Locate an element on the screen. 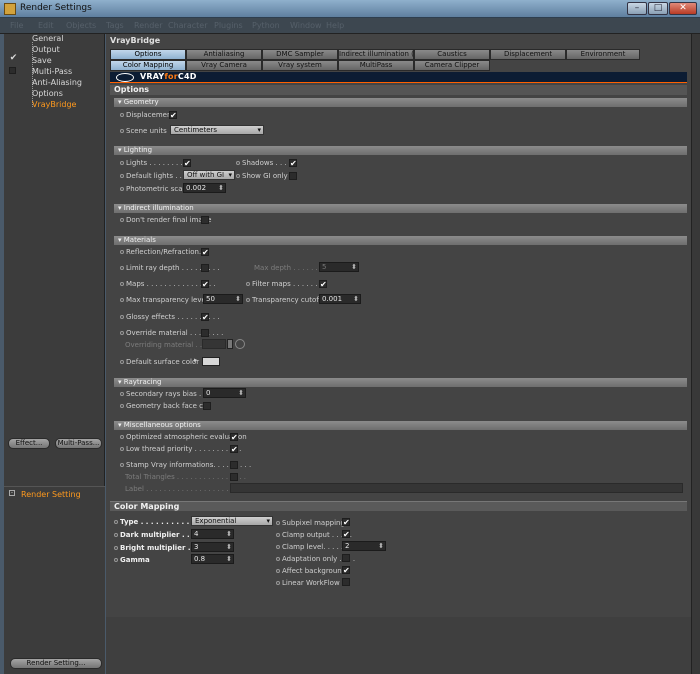 The height and width of the screenshot is (674, 700). materials-header: ▾ Materials is located at coordinates (400, 240).